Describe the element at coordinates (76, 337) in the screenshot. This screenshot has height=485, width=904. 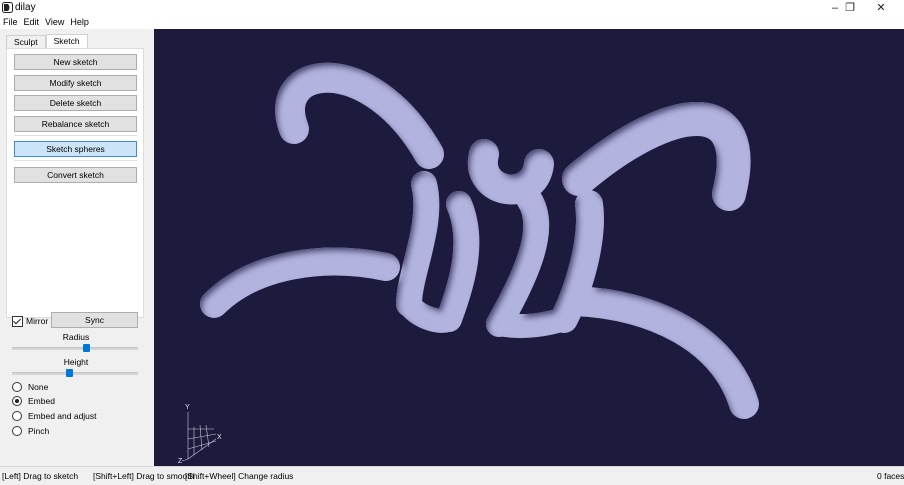
I see `radius-label: Radius` at that location.